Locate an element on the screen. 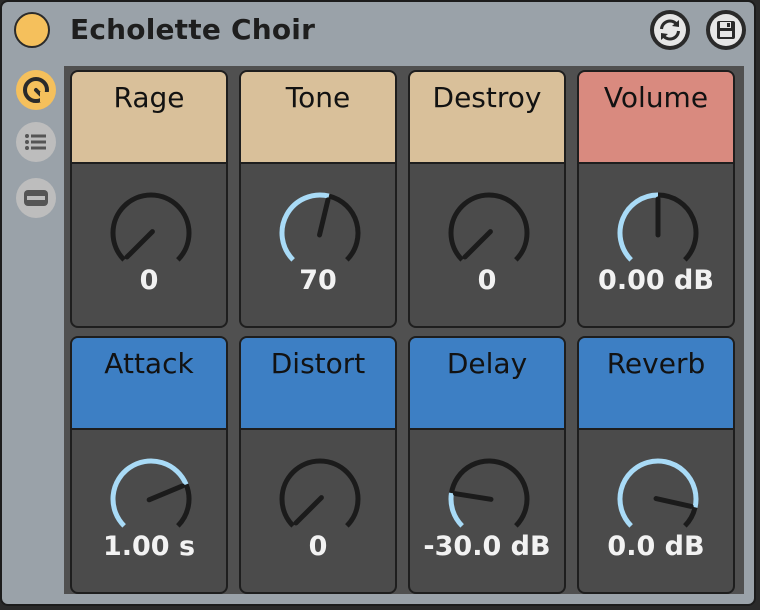 This screenshot has height=610, width=760. macro-value: 1.00 s is located at coordinates (149, 546).